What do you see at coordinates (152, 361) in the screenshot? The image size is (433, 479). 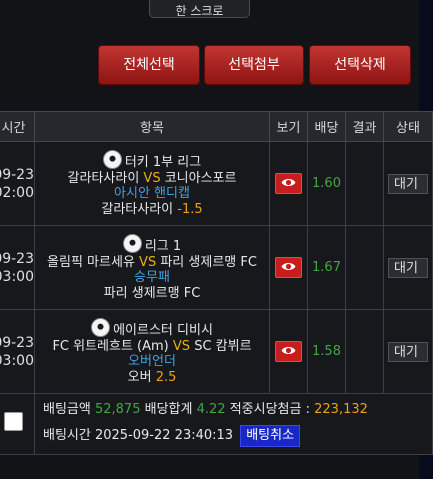 I see `market-type: 오버언더` at bounding box center [152, 361].